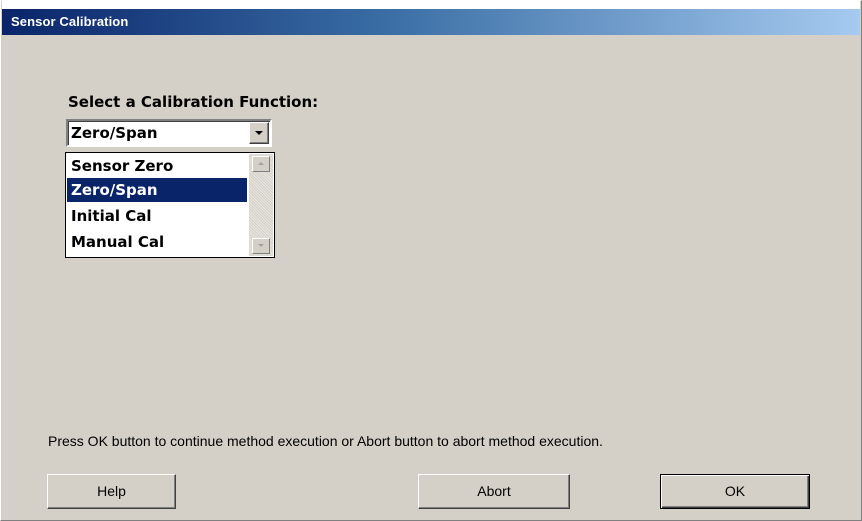 Image resolution: width=862 pixels, height=521 pixels. Describe the element at coordinates (70, 21) in the screenshot. I see `window-title: Sensor Calibration` at that location.